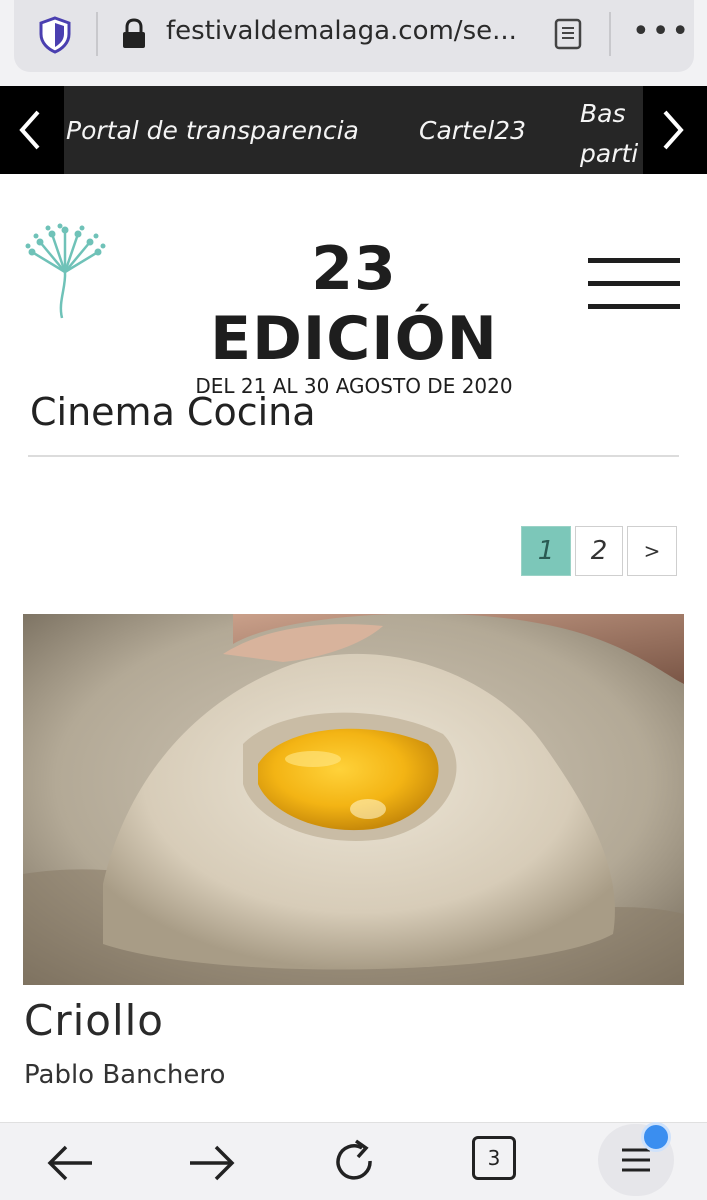  I want to click on nav-item-bases: Bas parti, so click(609, 134).